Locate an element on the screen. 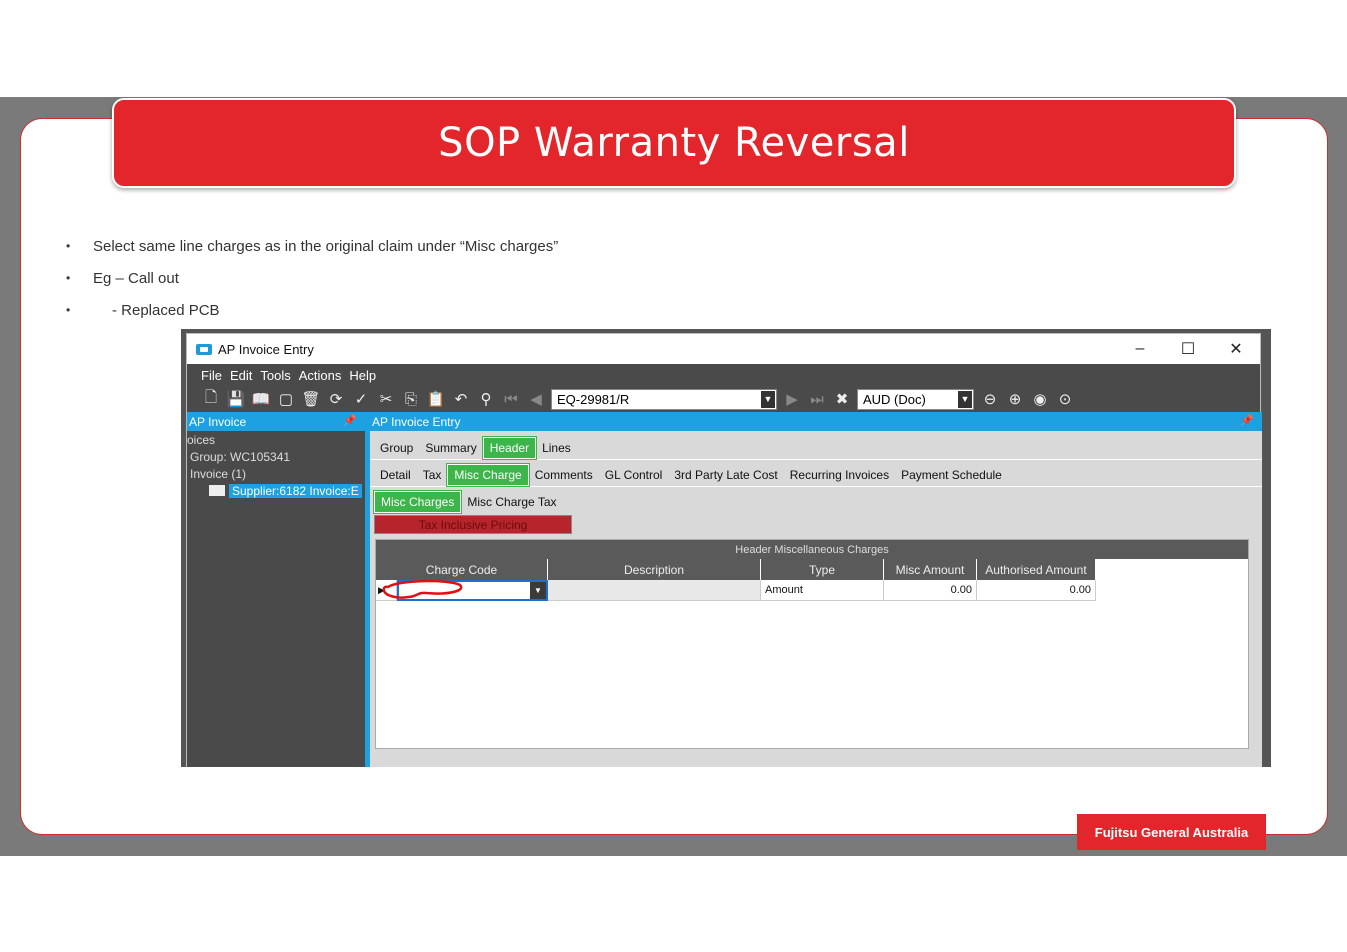 Image resolution: width=1347 pixels, height=952 pixels. refresh-icon: ⟳ is located at coordinates (336, 399).